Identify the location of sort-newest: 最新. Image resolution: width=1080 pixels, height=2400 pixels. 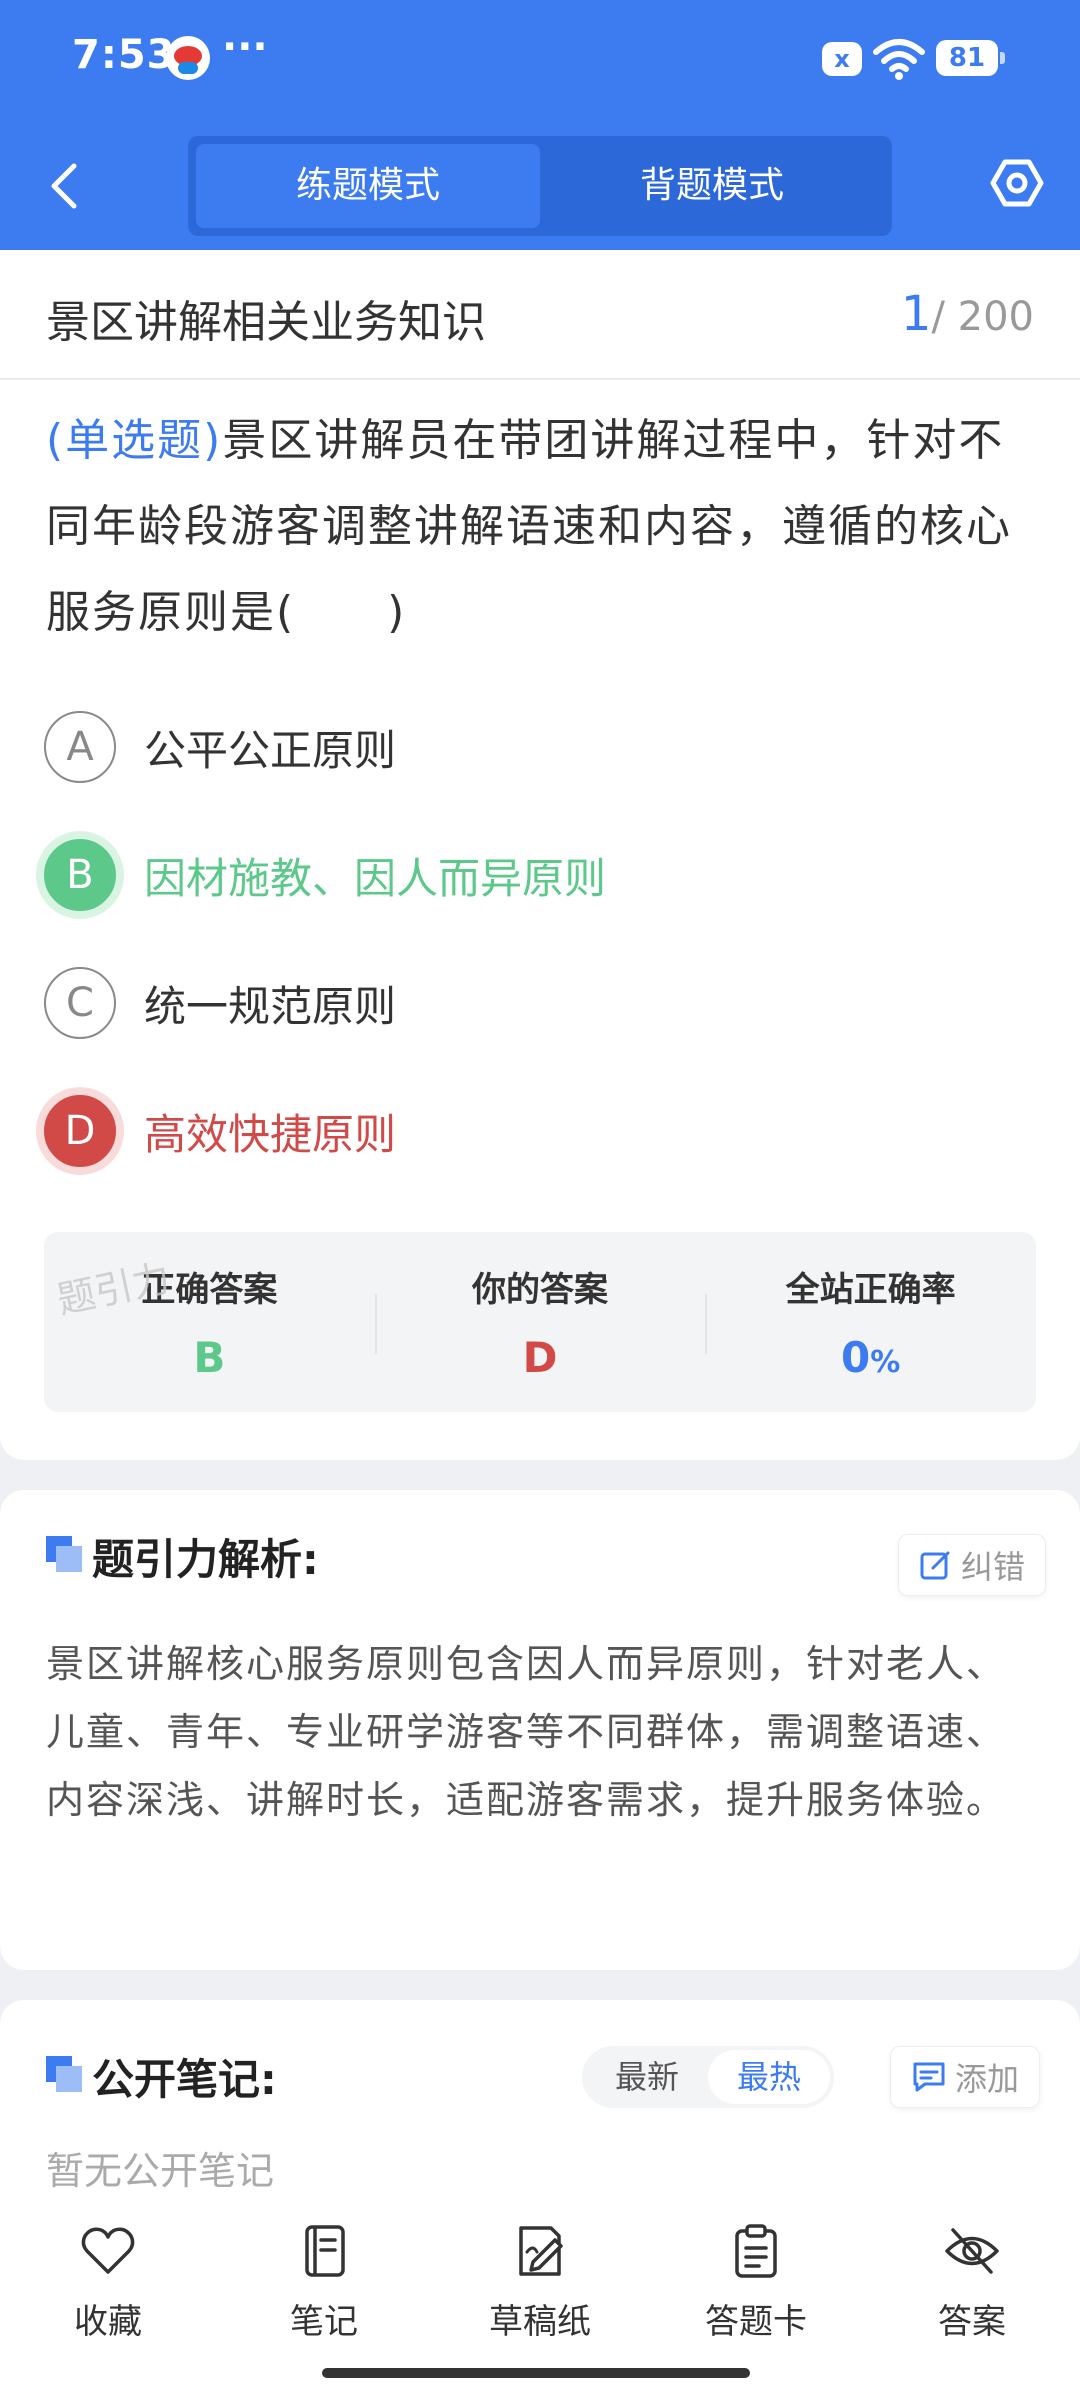
(647, 2077).